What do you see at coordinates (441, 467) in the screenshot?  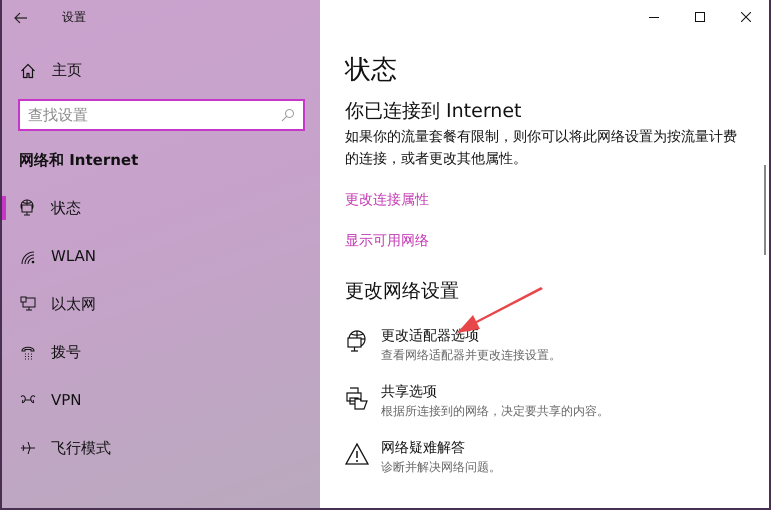 I see `option-description: 诊断并解决网络问题。` at bounding box center [441, 467].